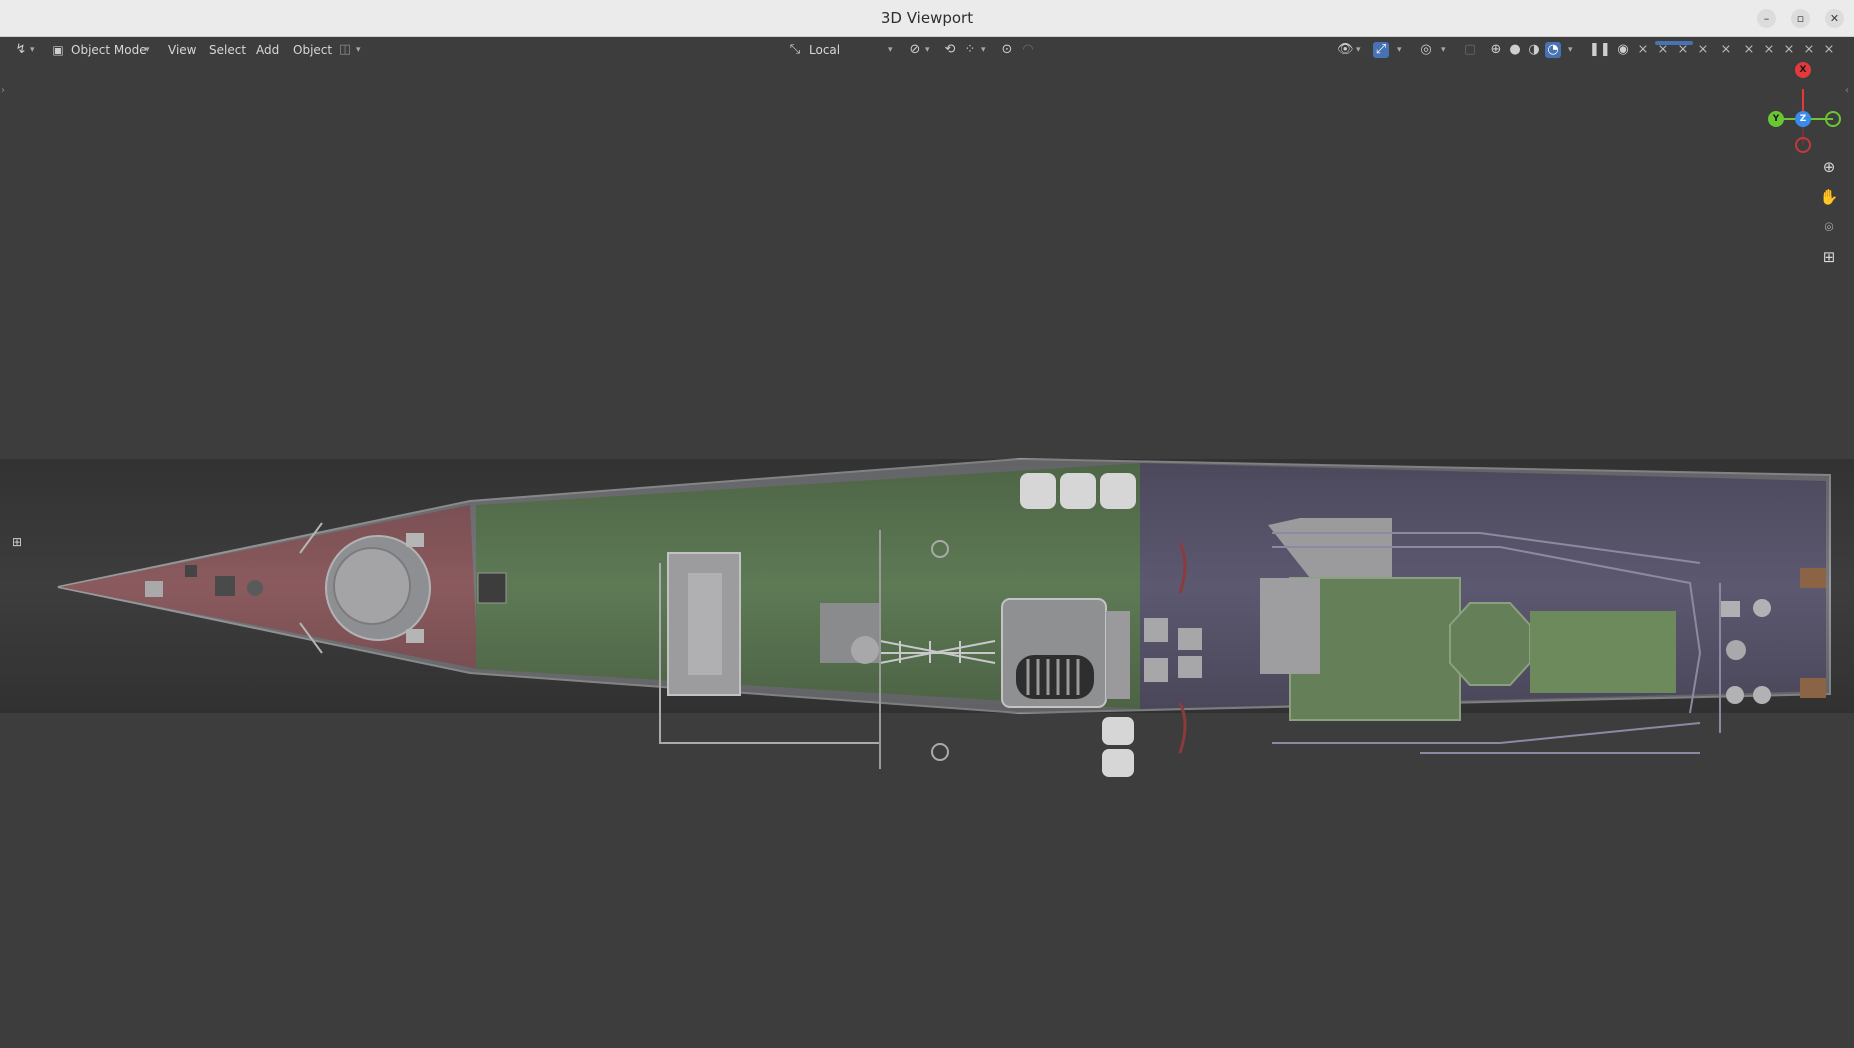 Image resolution: width=1854 pixels, height=1048 pixels. I want to click on material-preview-shading-icon: ◑, so click(1534, 50).